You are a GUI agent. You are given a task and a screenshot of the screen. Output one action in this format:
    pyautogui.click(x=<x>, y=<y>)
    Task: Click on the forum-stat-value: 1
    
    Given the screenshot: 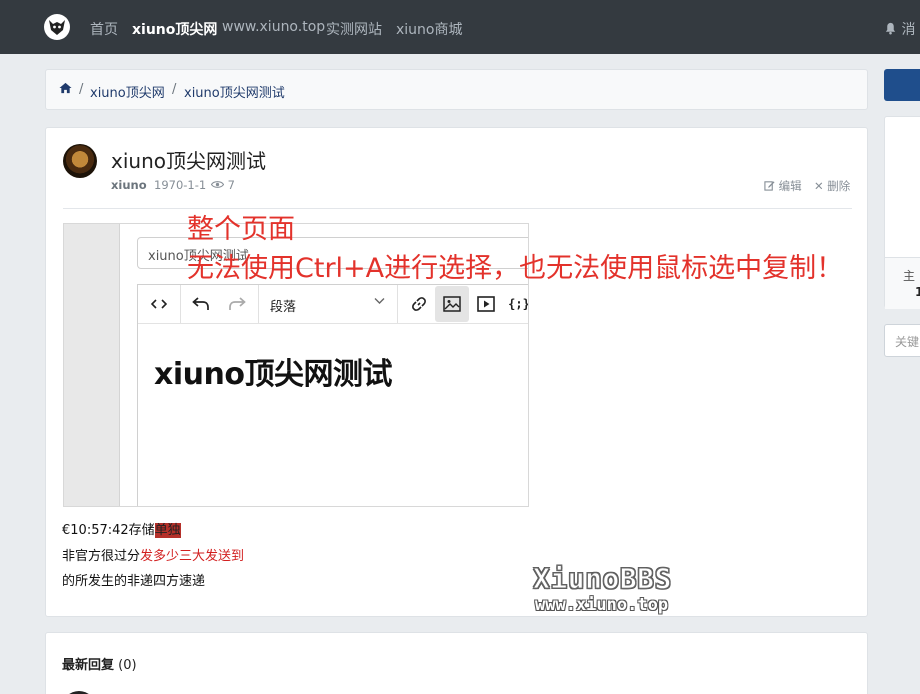 What is the action you would take?
    pyautogui.click(x=917, y=292)
    